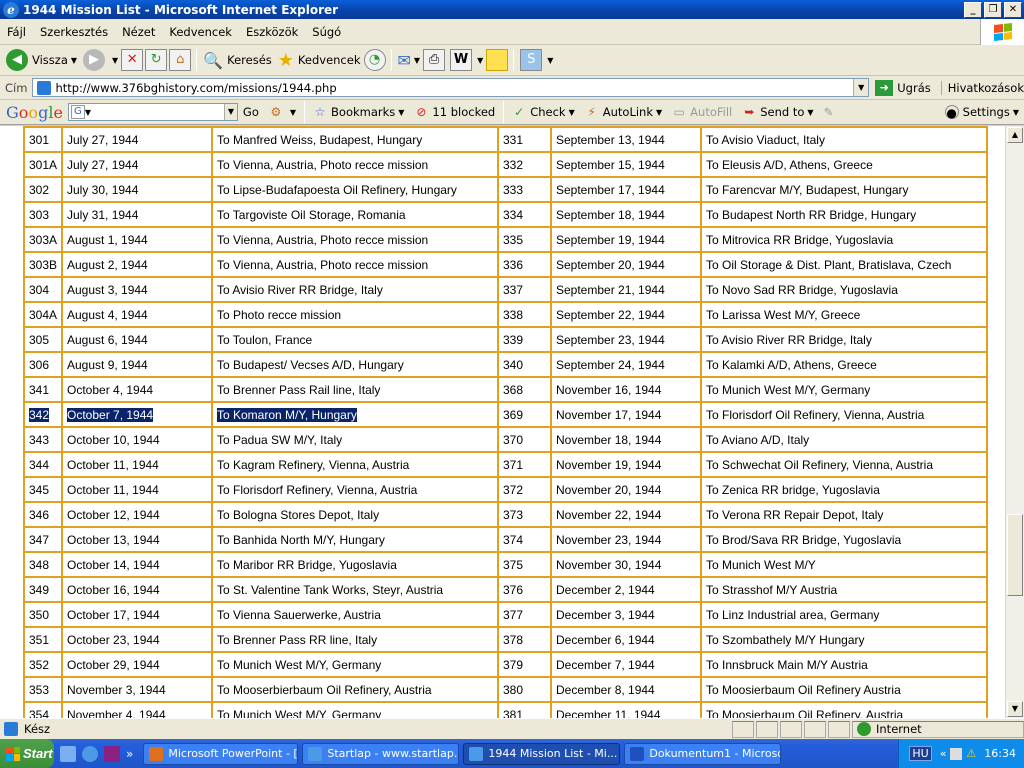 This screenshot has height=768, width=1024. What do you see at coordinates (112, 753) in the screenshot?
I see `save-icon` at bounding box center [112, 753].